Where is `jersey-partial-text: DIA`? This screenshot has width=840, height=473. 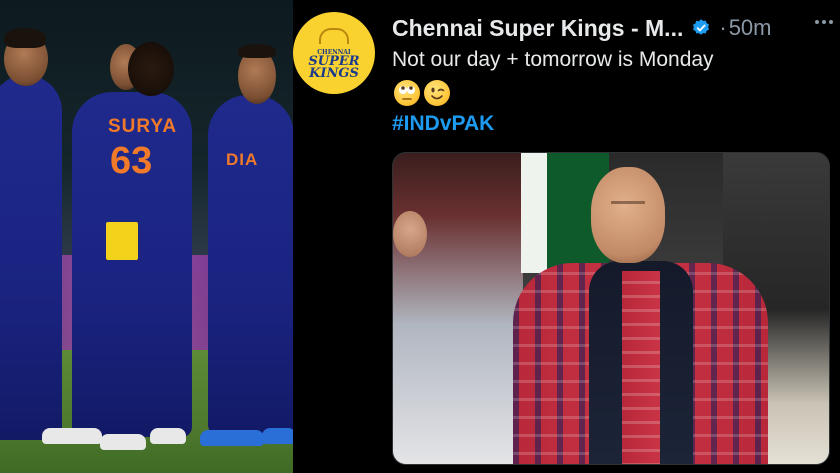 jersey-partial-text: DIA is located at coordinates (242, 159).